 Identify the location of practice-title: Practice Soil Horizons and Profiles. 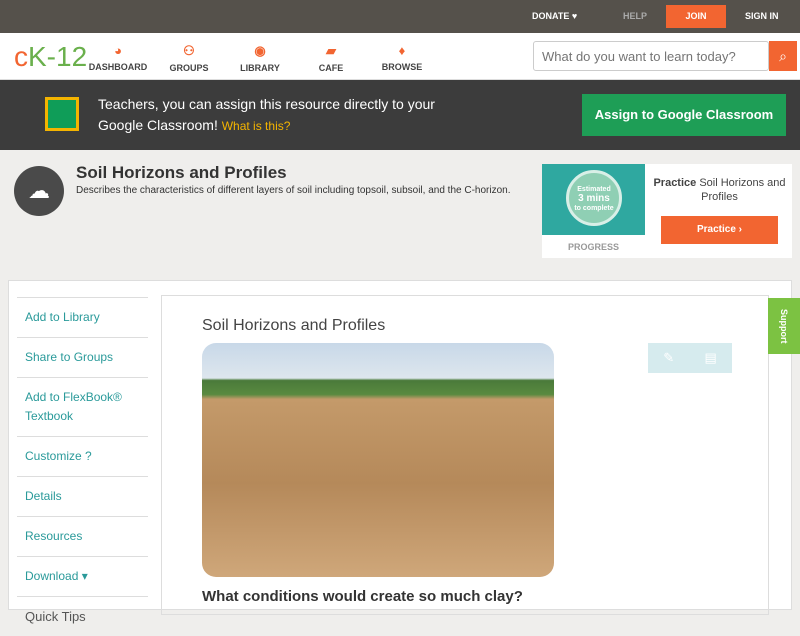
(719, 190).